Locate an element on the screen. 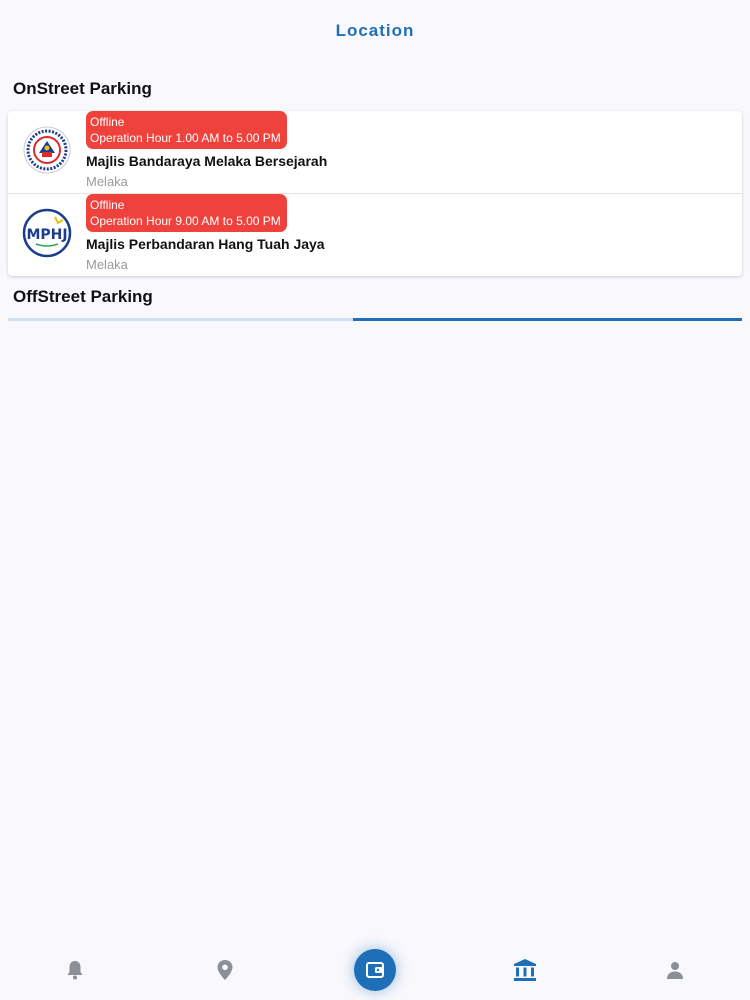 This screenshot has height=1000, width=750. nav-wallet is located at coordinates (375, 970).